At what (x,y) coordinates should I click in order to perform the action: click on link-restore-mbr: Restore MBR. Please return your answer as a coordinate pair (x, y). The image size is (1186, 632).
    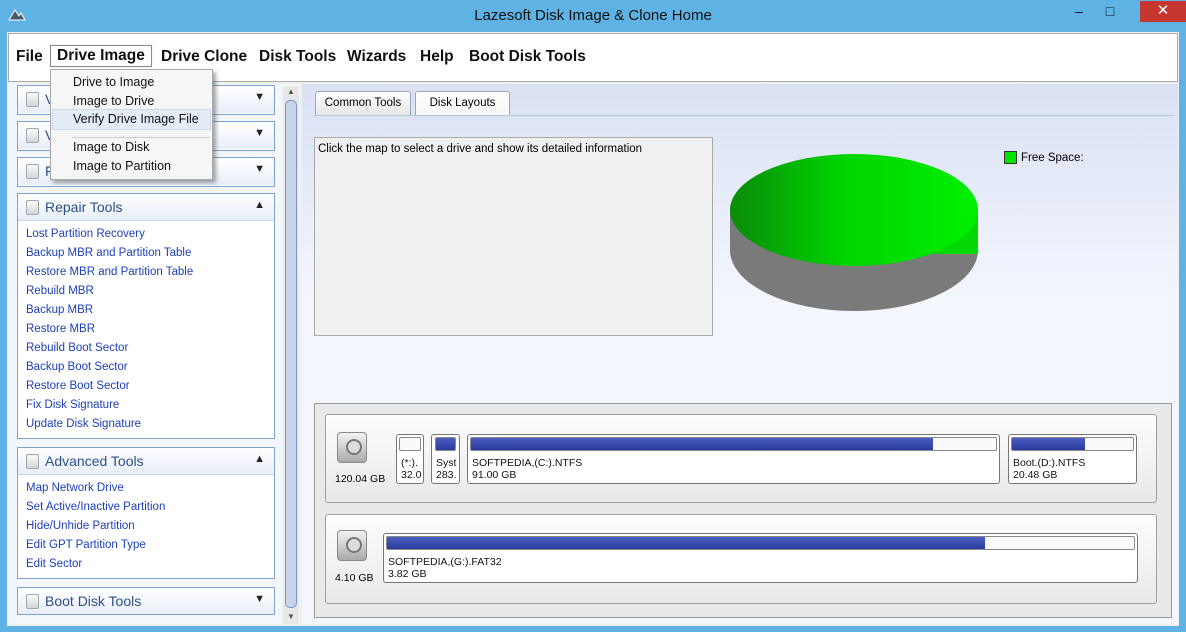
    Looking at the image, I should click on (146, 329).